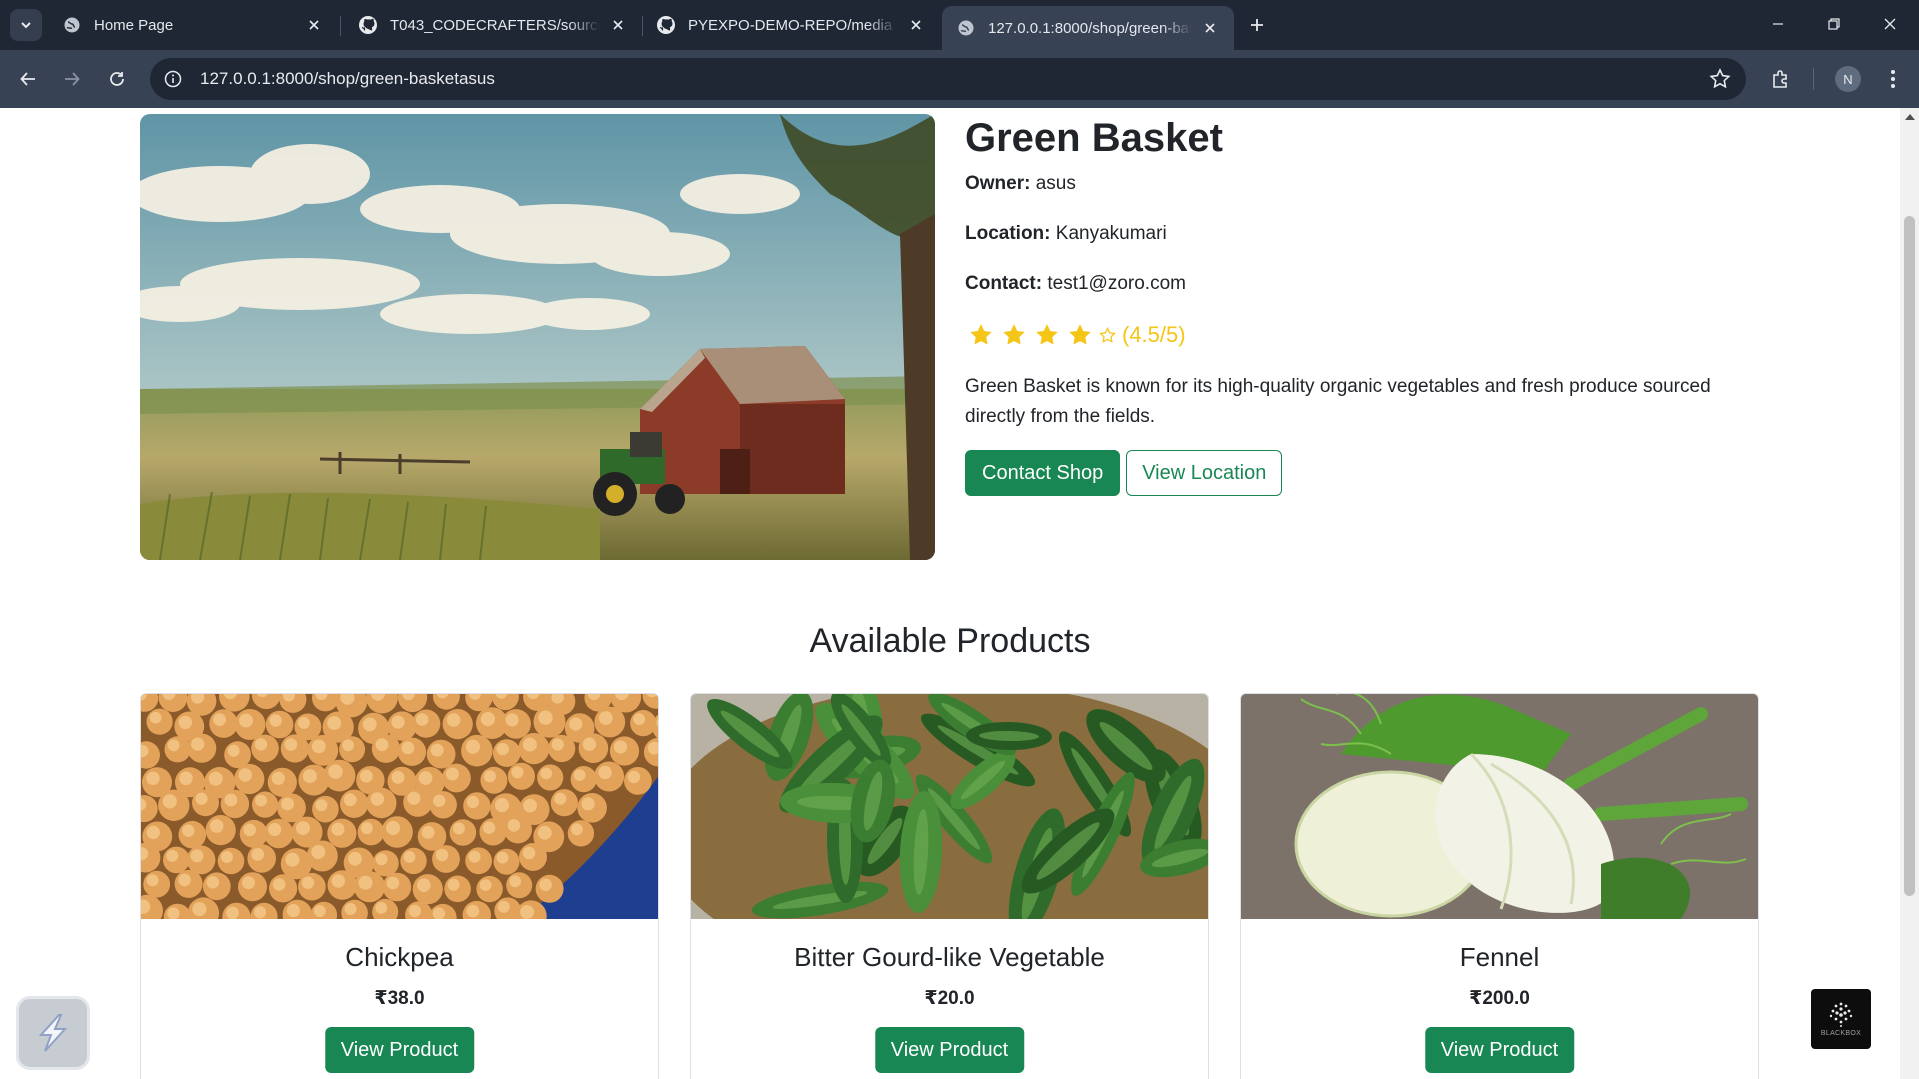 The image size is (1919, 1079). I want to click on reload-button, so click(117, 79).